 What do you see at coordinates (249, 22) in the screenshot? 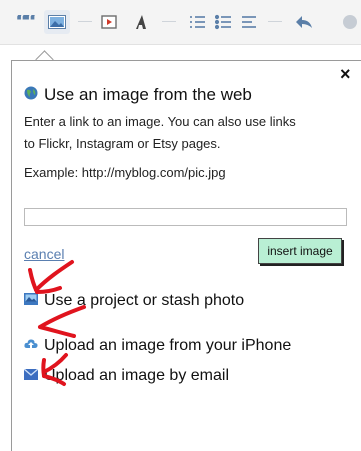
I see `align-left-icon` at bounding box center [249, 22].